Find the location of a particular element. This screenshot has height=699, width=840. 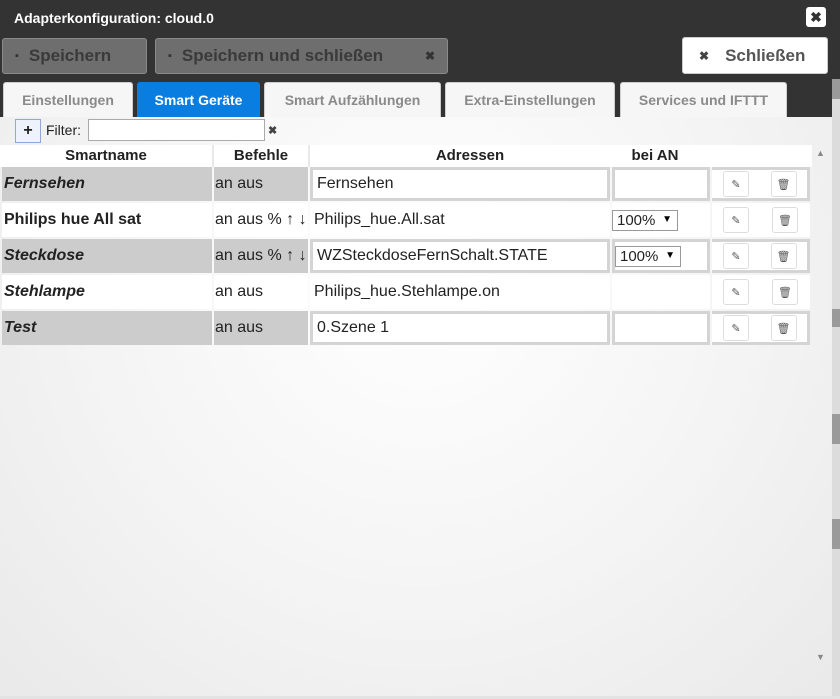

table-row: Test an aus 0.Szene 1 ✎ 🗑 is located at coordinates (406, 329).